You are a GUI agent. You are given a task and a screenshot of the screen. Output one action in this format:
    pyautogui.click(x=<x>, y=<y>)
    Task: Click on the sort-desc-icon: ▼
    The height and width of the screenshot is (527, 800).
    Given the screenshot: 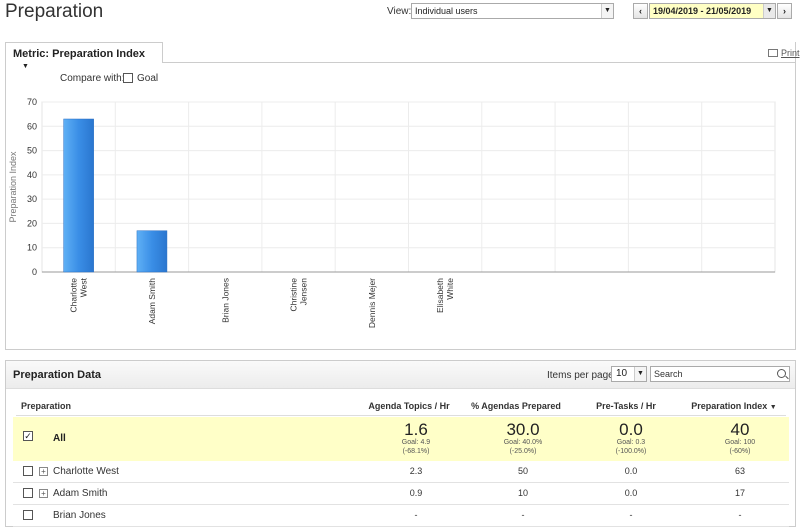 What is the action you would take?
    pyautogui.click(x=773, y=407)
    